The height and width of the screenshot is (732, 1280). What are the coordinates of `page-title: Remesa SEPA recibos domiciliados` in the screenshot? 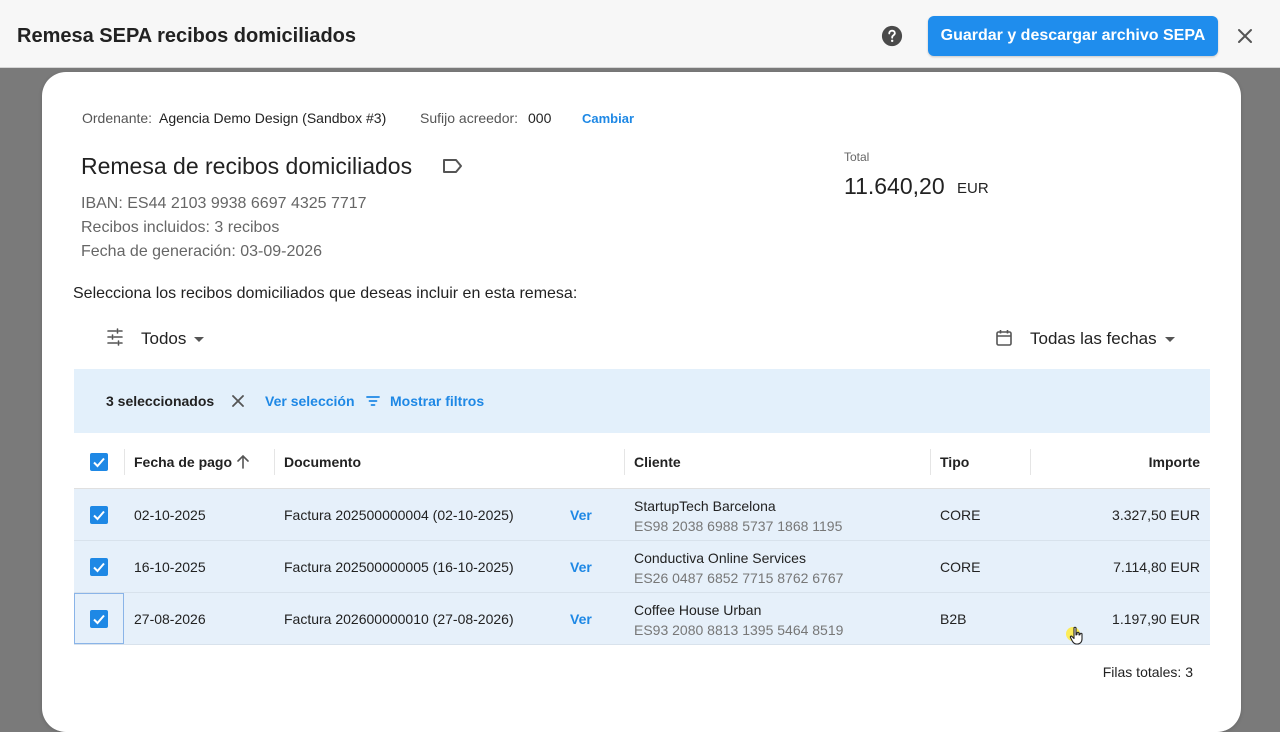 It's located at (187, 36).